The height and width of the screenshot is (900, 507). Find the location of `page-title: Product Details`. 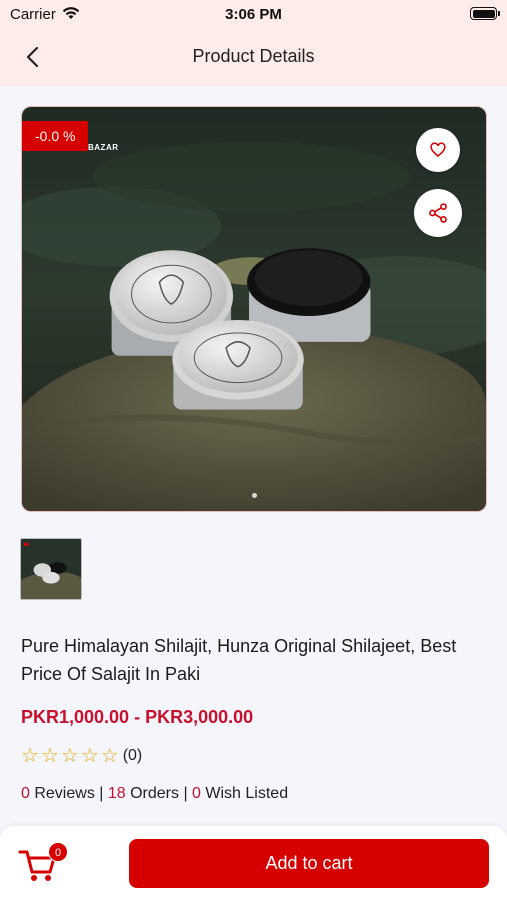

page-title: Product Details is located at coordinates (253, 56).